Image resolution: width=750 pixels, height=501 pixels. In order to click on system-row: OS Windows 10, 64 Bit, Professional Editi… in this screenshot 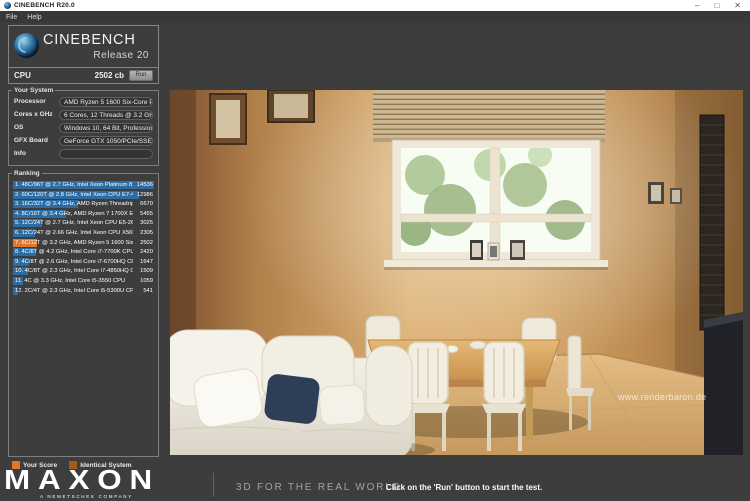, I will do `click(83, 127)`.